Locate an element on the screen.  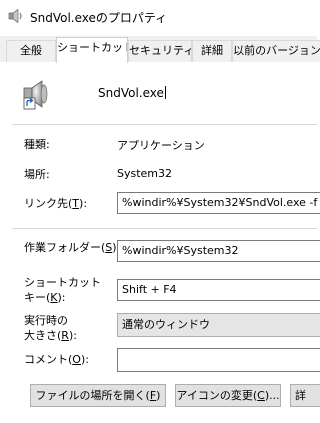
tab-details: 詳細 is located at coordinates (212, 51).